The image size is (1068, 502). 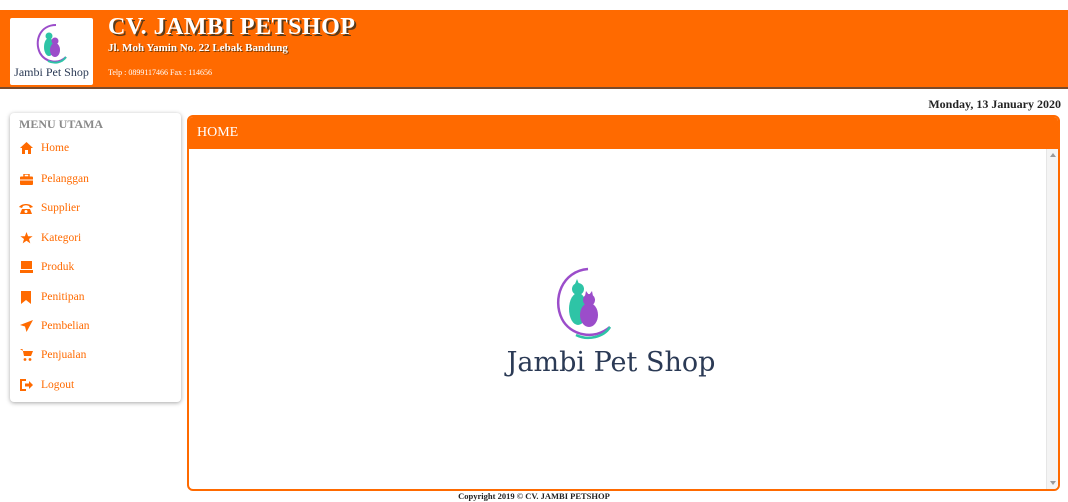 I want to click on sidebar-item-label: Logout, so click(x=58, y=385).